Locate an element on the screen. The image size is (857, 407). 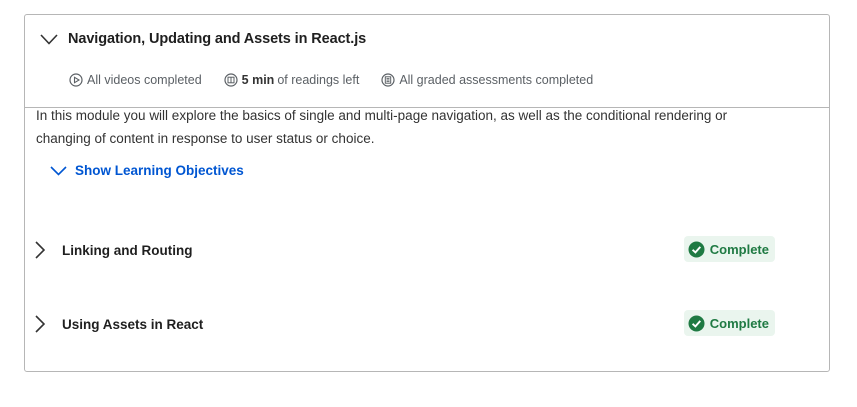
lesson-item-linking-routing: Linking and Routing Complete is located at coordinates (402, 250).